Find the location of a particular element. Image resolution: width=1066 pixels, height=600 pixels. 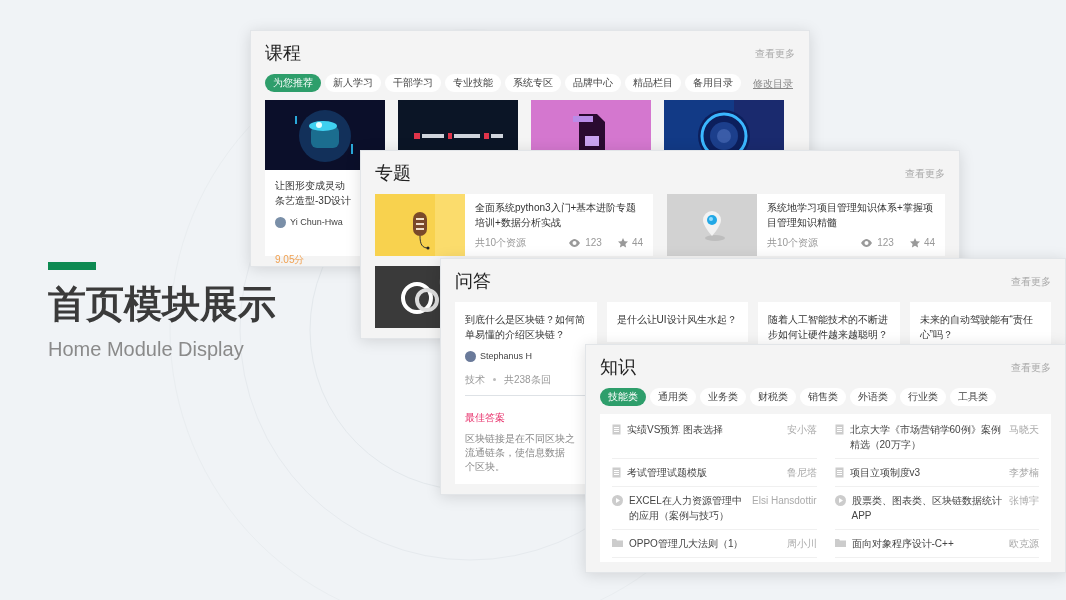

item-title: EXCEL在人力资源管理中的应用（案例与技巧） is located at coordinates (686, 508).